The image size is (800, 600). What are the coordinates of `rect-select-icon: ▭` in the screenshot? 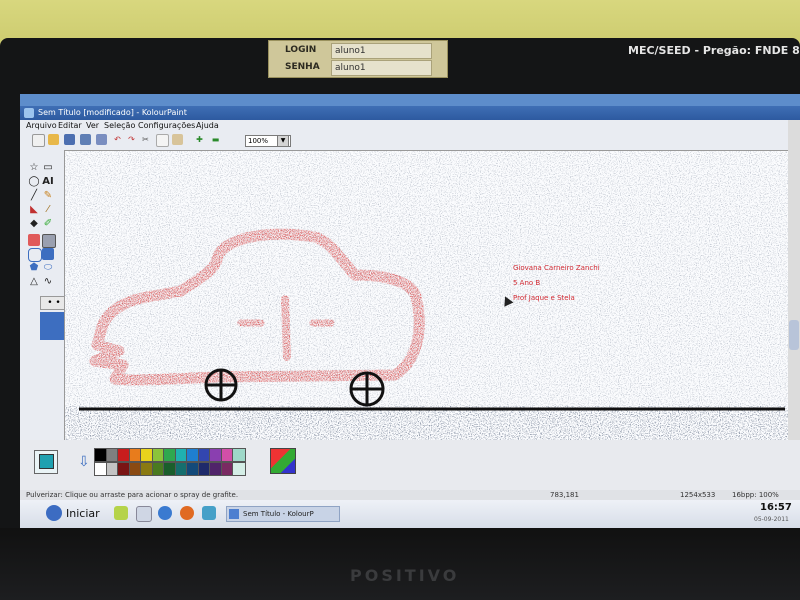 It's located at (48, 168).